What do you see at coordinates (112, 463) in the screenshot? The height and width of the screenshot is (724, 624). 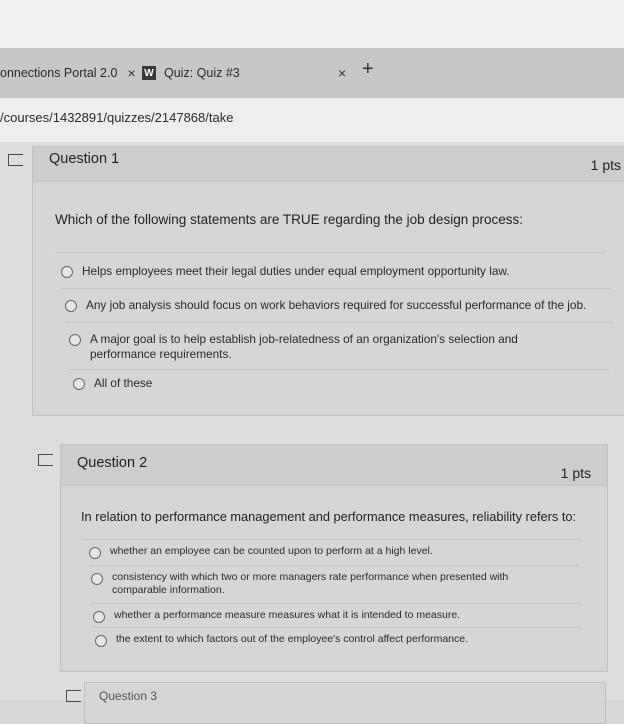 I see `question-title: Question 2` at bounding box center [112, 463].